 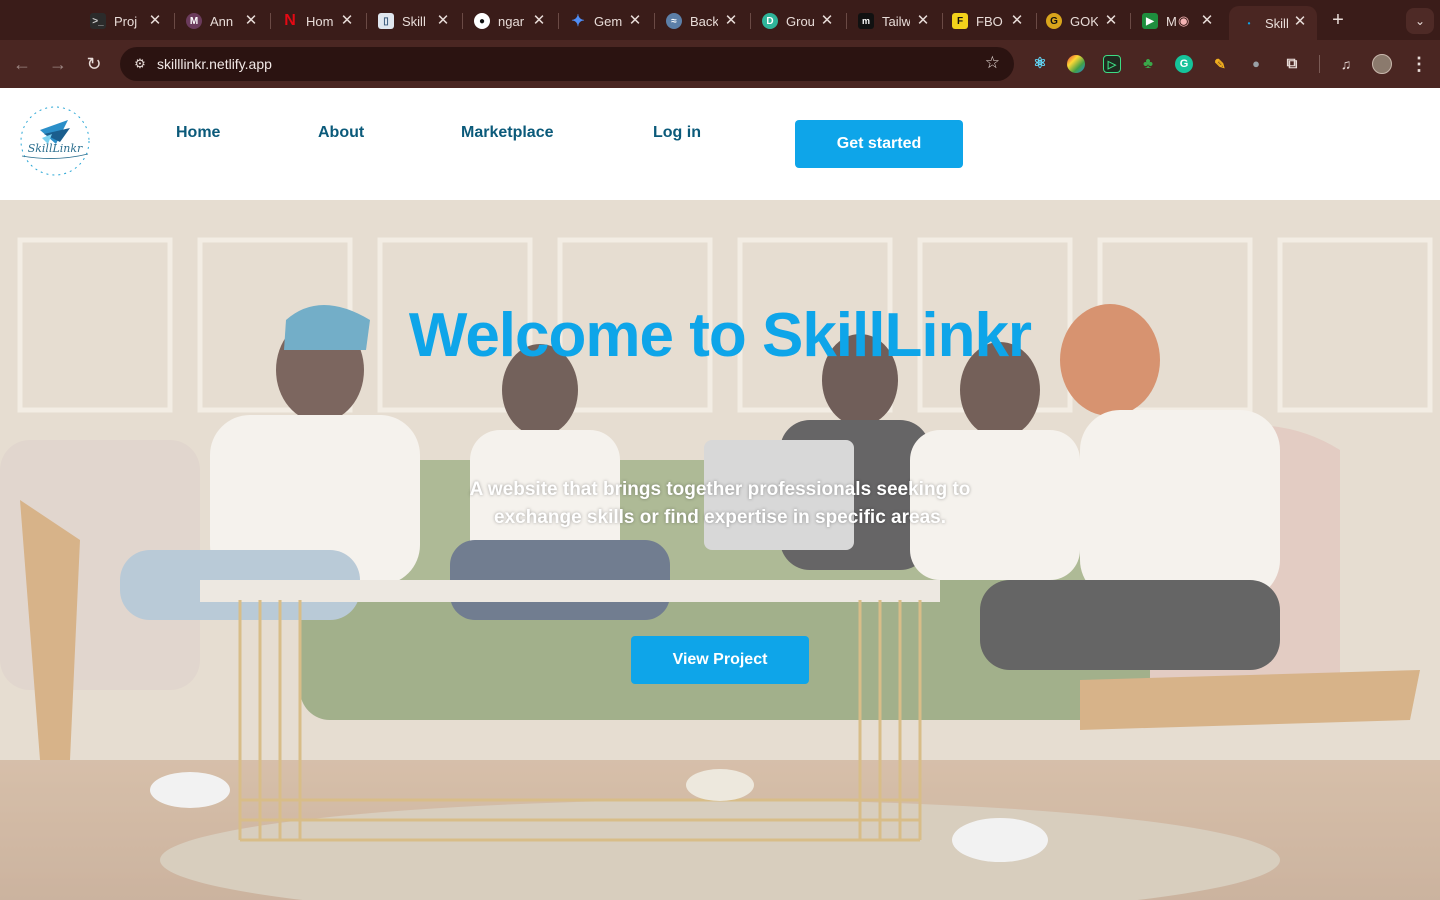 I want to click on profile-avatar, so click(x=1382, y=64).